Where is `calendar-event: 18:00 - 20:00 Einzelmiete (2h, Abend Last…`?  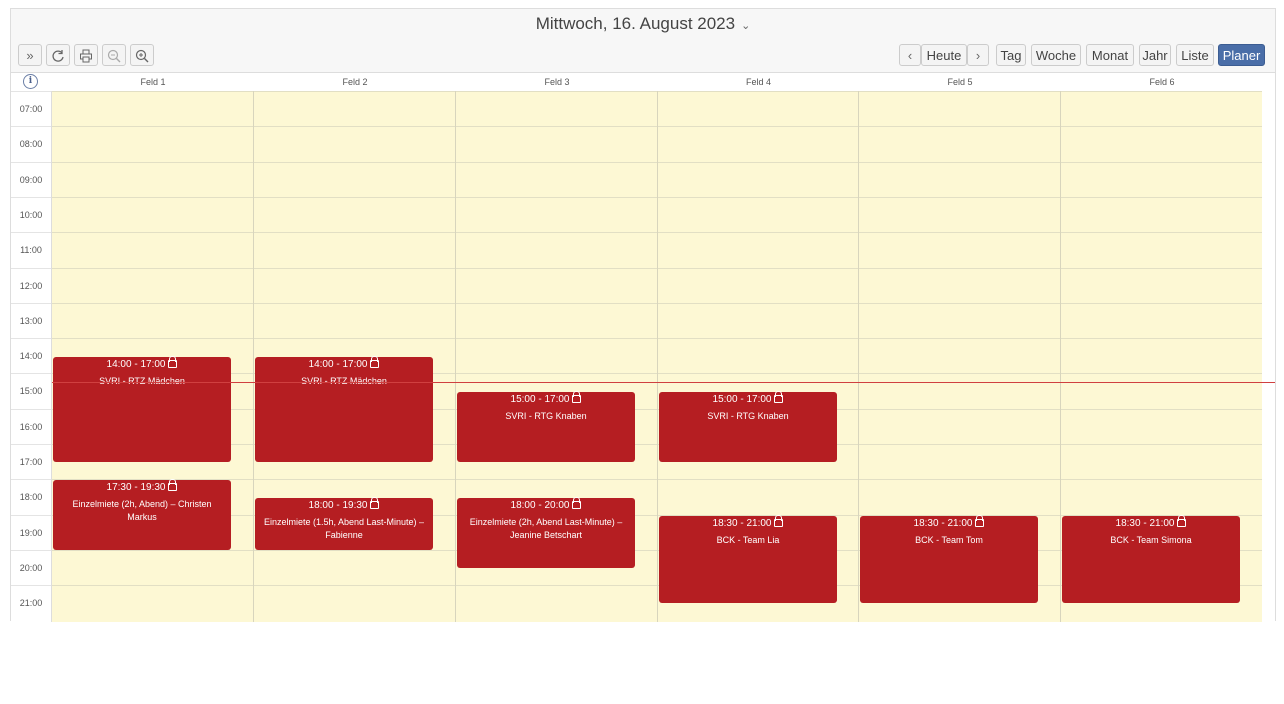
calendar-event: 18:00 - 20:00 Einzelmiete (2h, Abend Last… is located at coordinates (546, 532).